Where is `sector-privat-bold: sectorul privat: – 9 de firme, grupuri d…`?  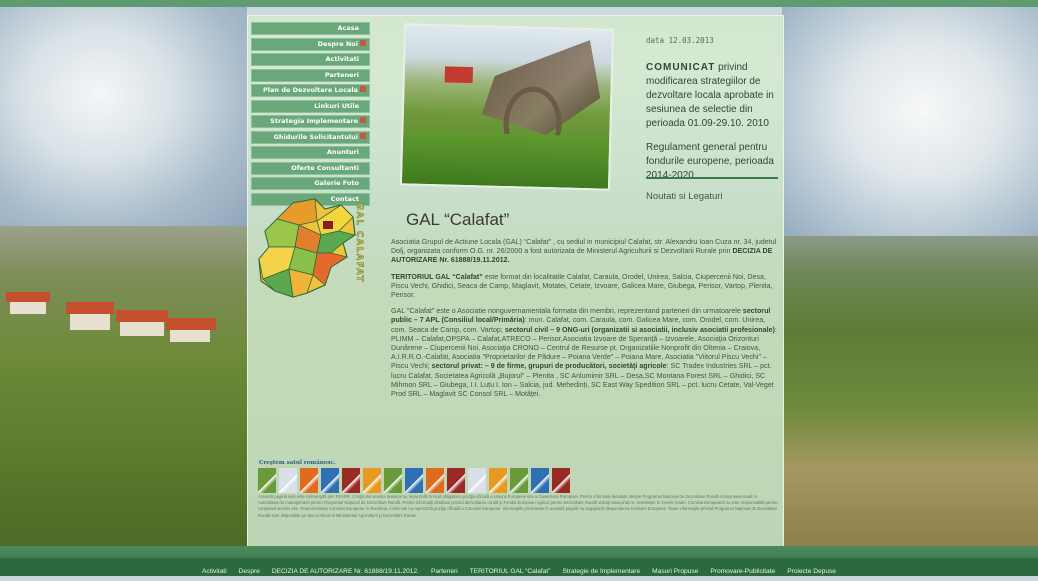
sector-privat-bold: sectorul privat: – 9 de firme, grupuri d… is located at coordinates (549, 366).